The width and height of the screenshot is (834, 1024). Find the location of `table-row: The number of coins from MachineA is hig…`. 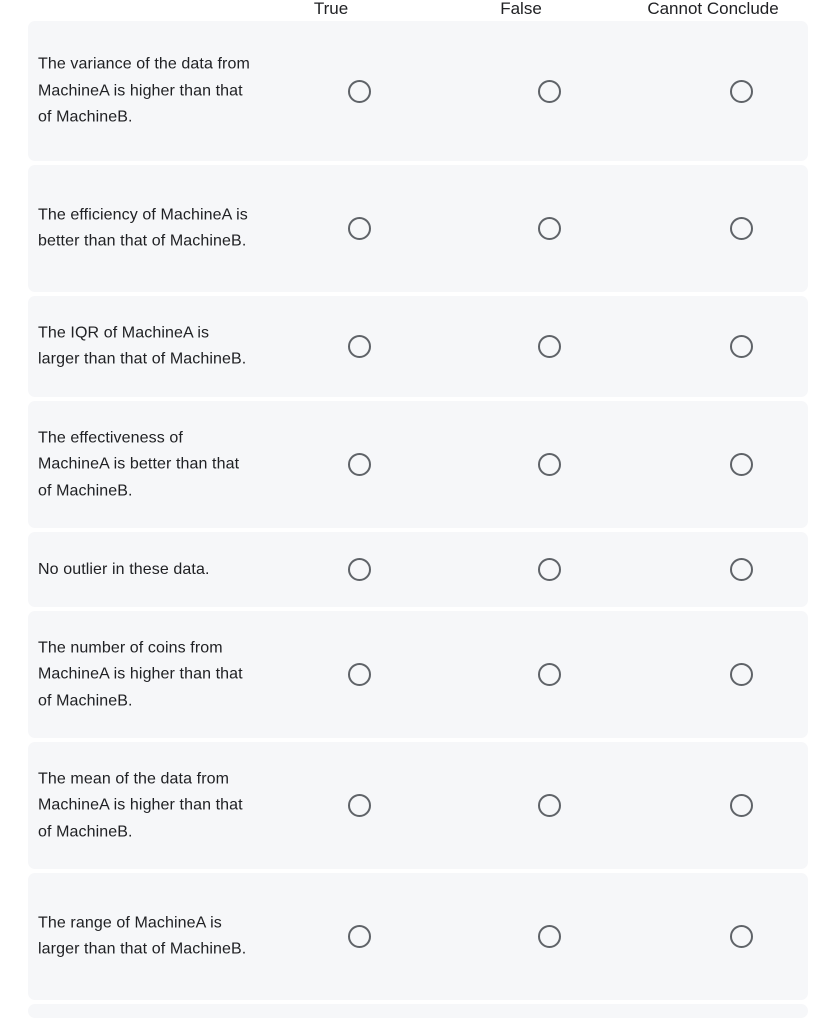

table-row: The number of coins from MachineA is hig… is located at coordinates (418, 674).